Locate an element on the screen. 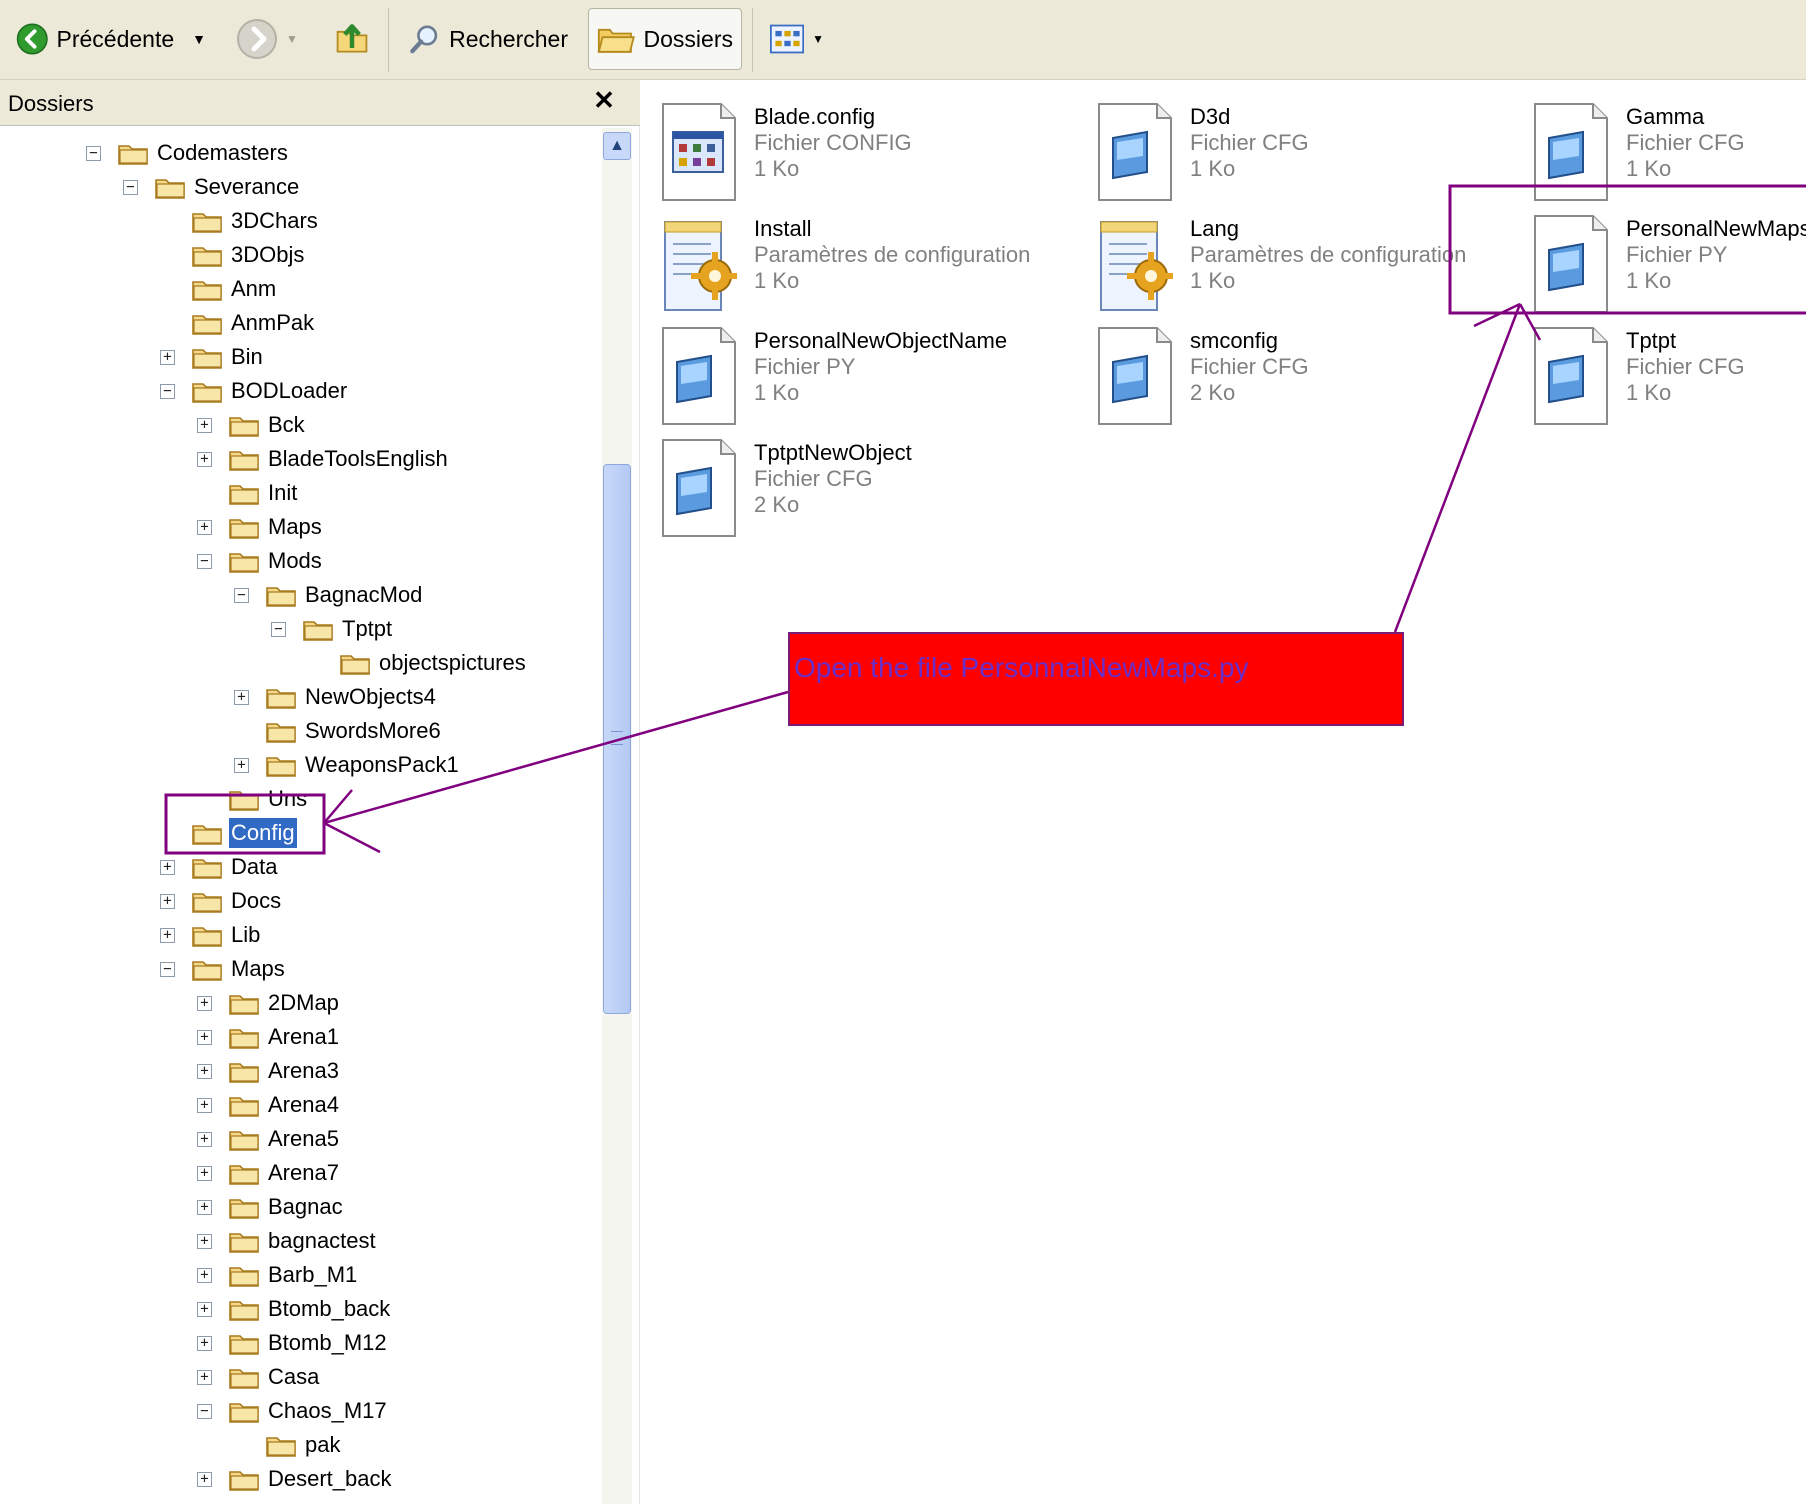 The width and height of the screenshot is (1806, 1504). folder-tree-item: + Arena5 is located at coordinates (269, 1139).